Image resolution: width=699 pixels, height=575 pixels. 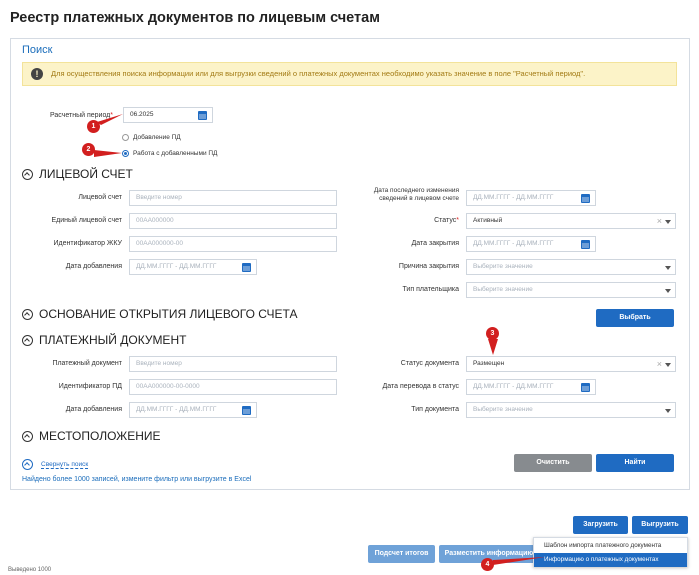 I want to click on section-location: МЕСТОПОЛОЖЕНИЕ, so click(x=91, y=436).